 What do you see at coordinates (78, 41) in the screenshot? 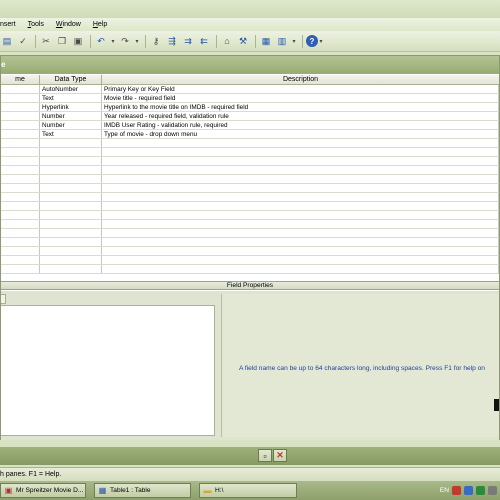
I see `paste-icon: ▣` at bounding box center [78, 41].